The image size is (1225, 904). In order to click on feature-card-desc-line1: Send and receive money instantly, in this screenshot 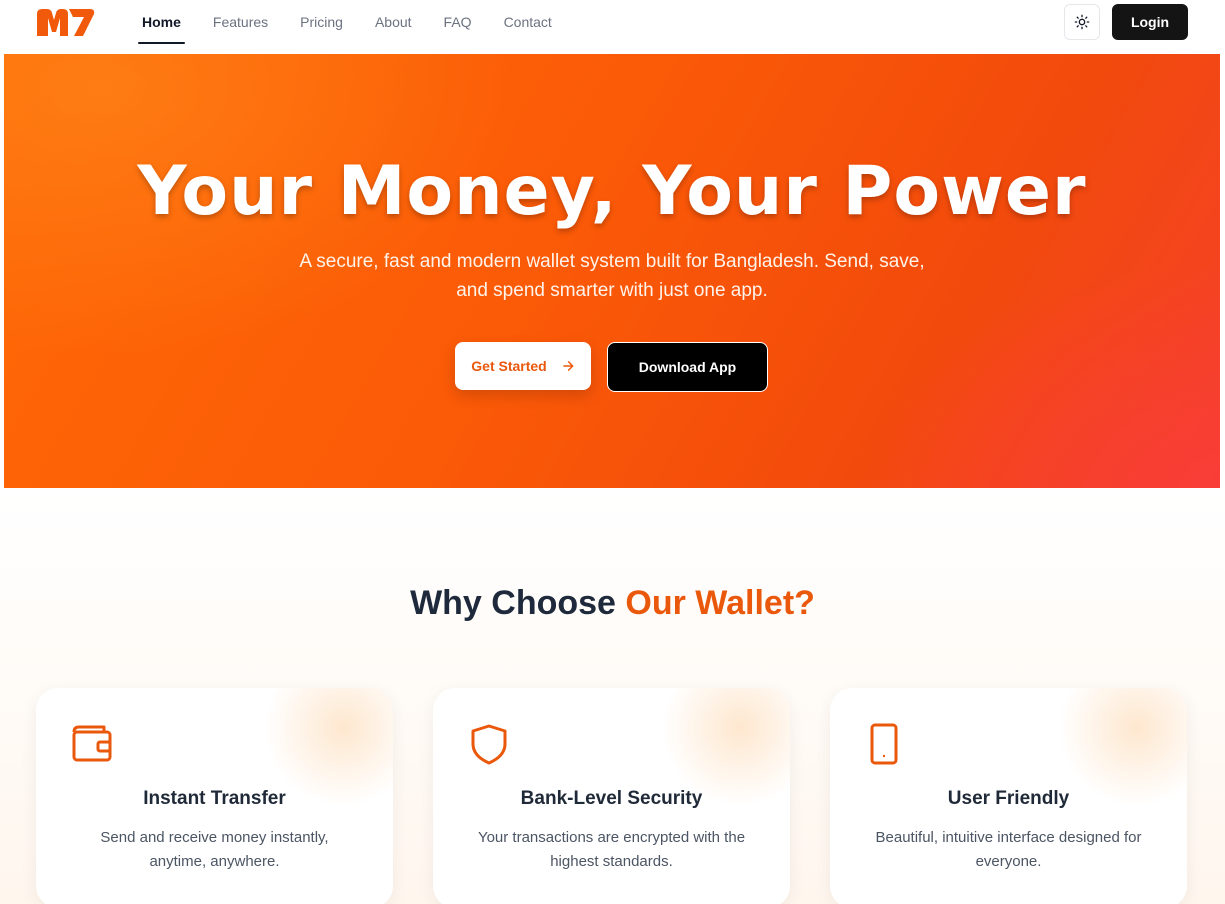, I will do `click(214, 837)`.